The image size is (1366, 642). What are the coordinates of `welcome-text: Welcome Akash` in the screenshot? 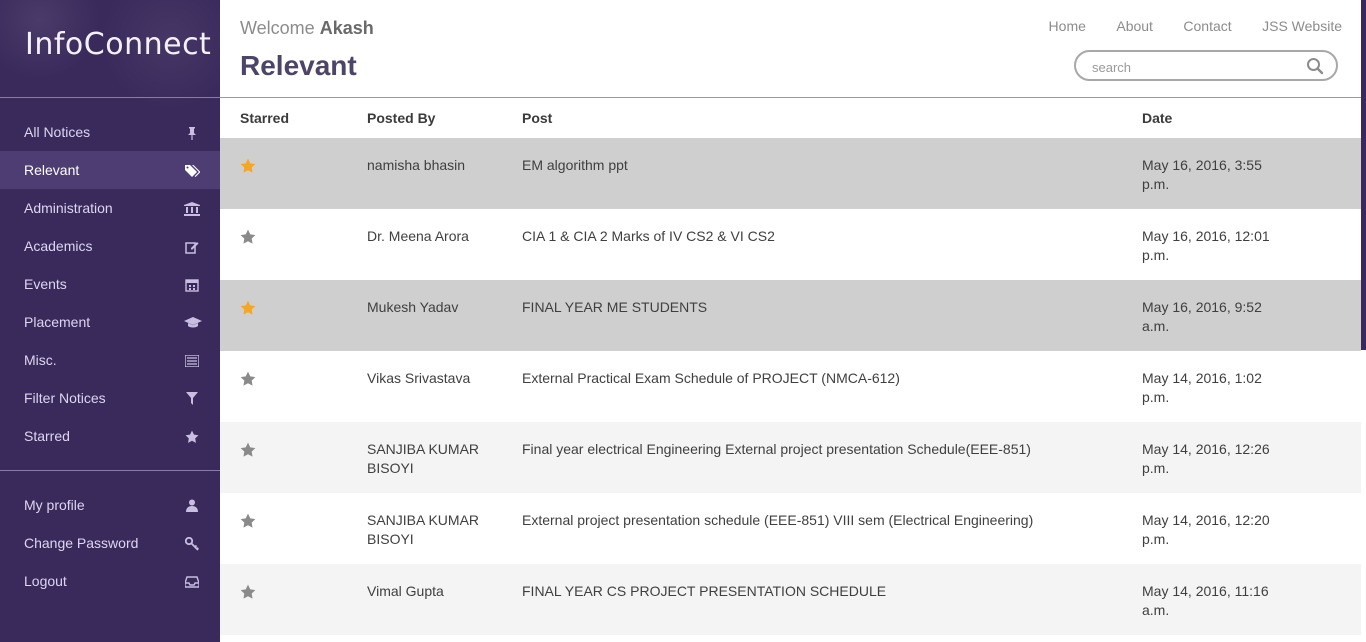 It's located at (307, 28).